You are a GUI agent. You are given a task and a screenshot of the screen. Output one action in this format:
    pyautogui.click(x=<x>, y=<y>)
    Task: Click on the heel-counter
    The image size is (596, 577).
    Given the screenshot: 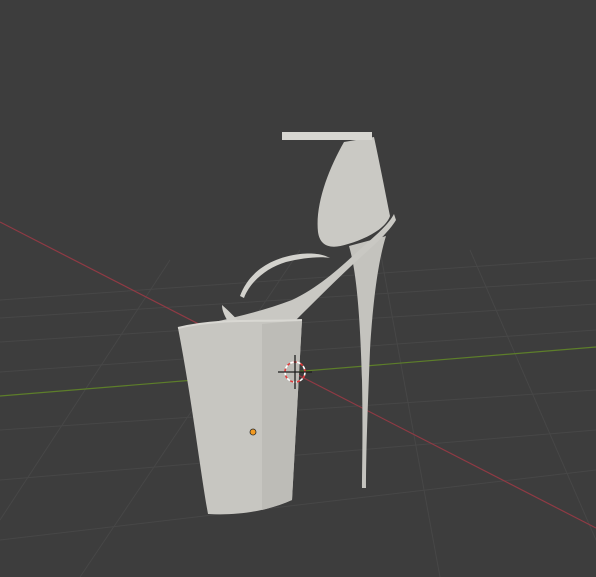 What is the action you would take?
    pyautogui.click(x=353, y=192)
    